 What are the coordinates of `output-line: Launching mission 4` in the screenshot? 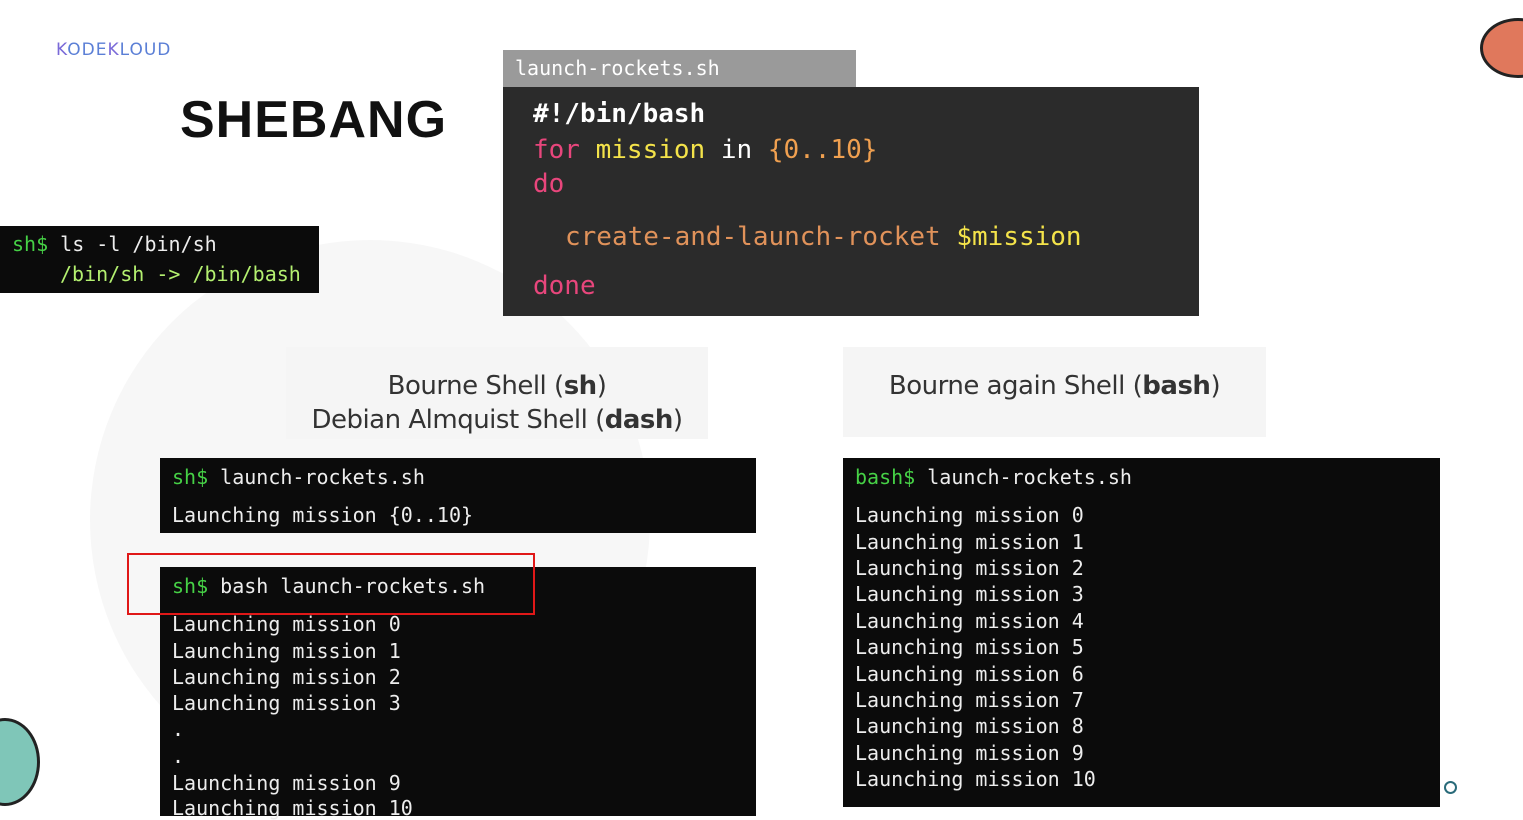 It's located at (969, 621).